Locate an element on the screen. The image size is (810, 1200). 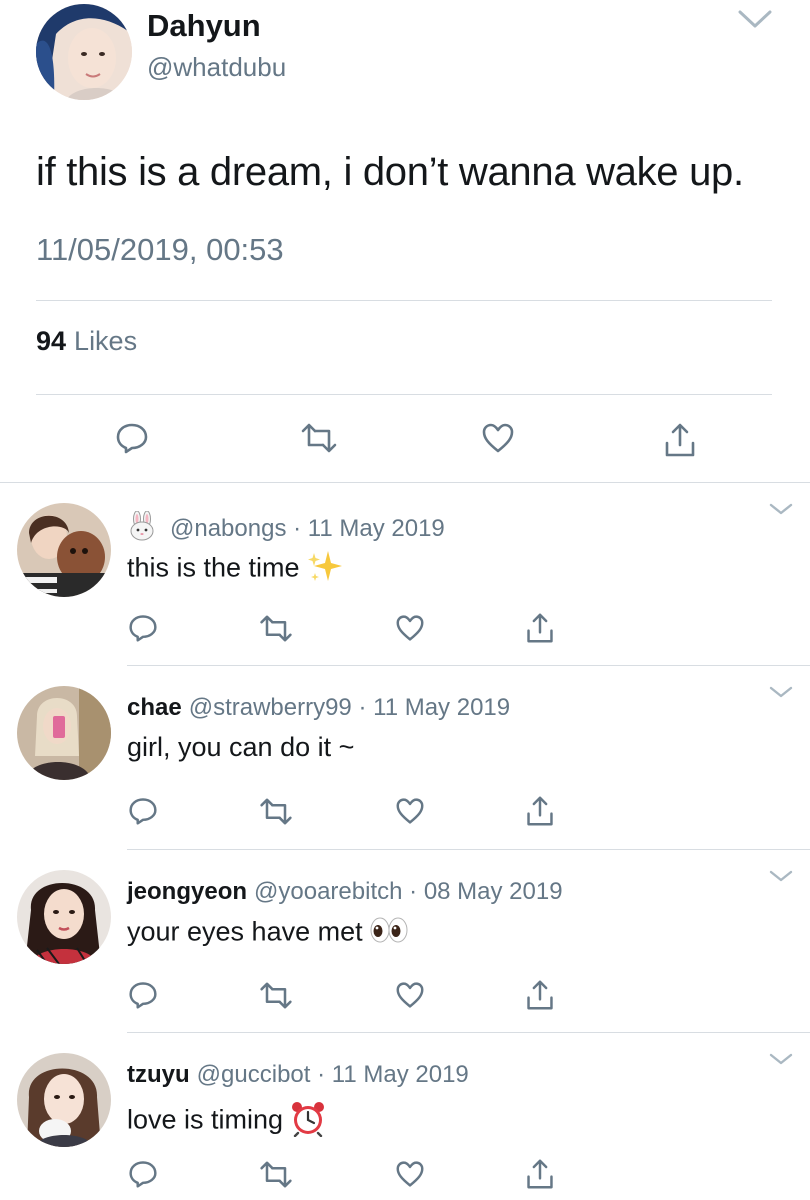
reply-author-handle: @yooarebitch is located at coordinates (328, 891).